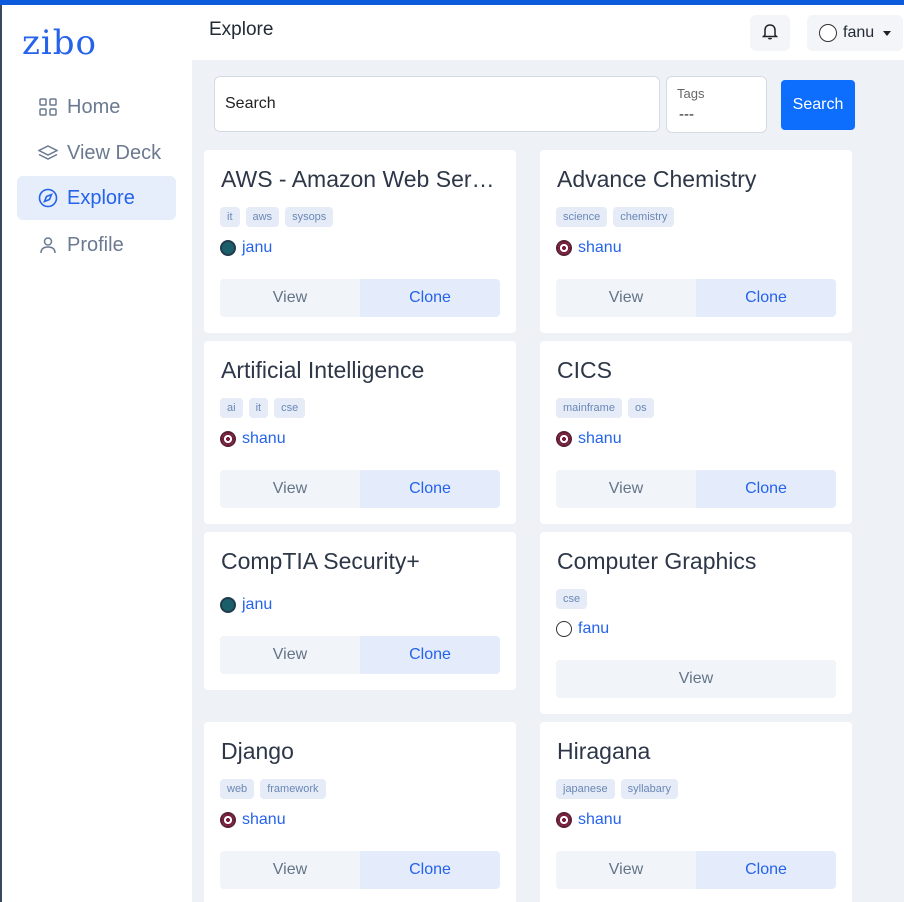 Image resolution: width=904 pixels, height=902 pixels. What do you see at coordinates (114, 152) in the screenshot?
I see `sidebar-item-label: View Deck` at bounding box center [114, 152].